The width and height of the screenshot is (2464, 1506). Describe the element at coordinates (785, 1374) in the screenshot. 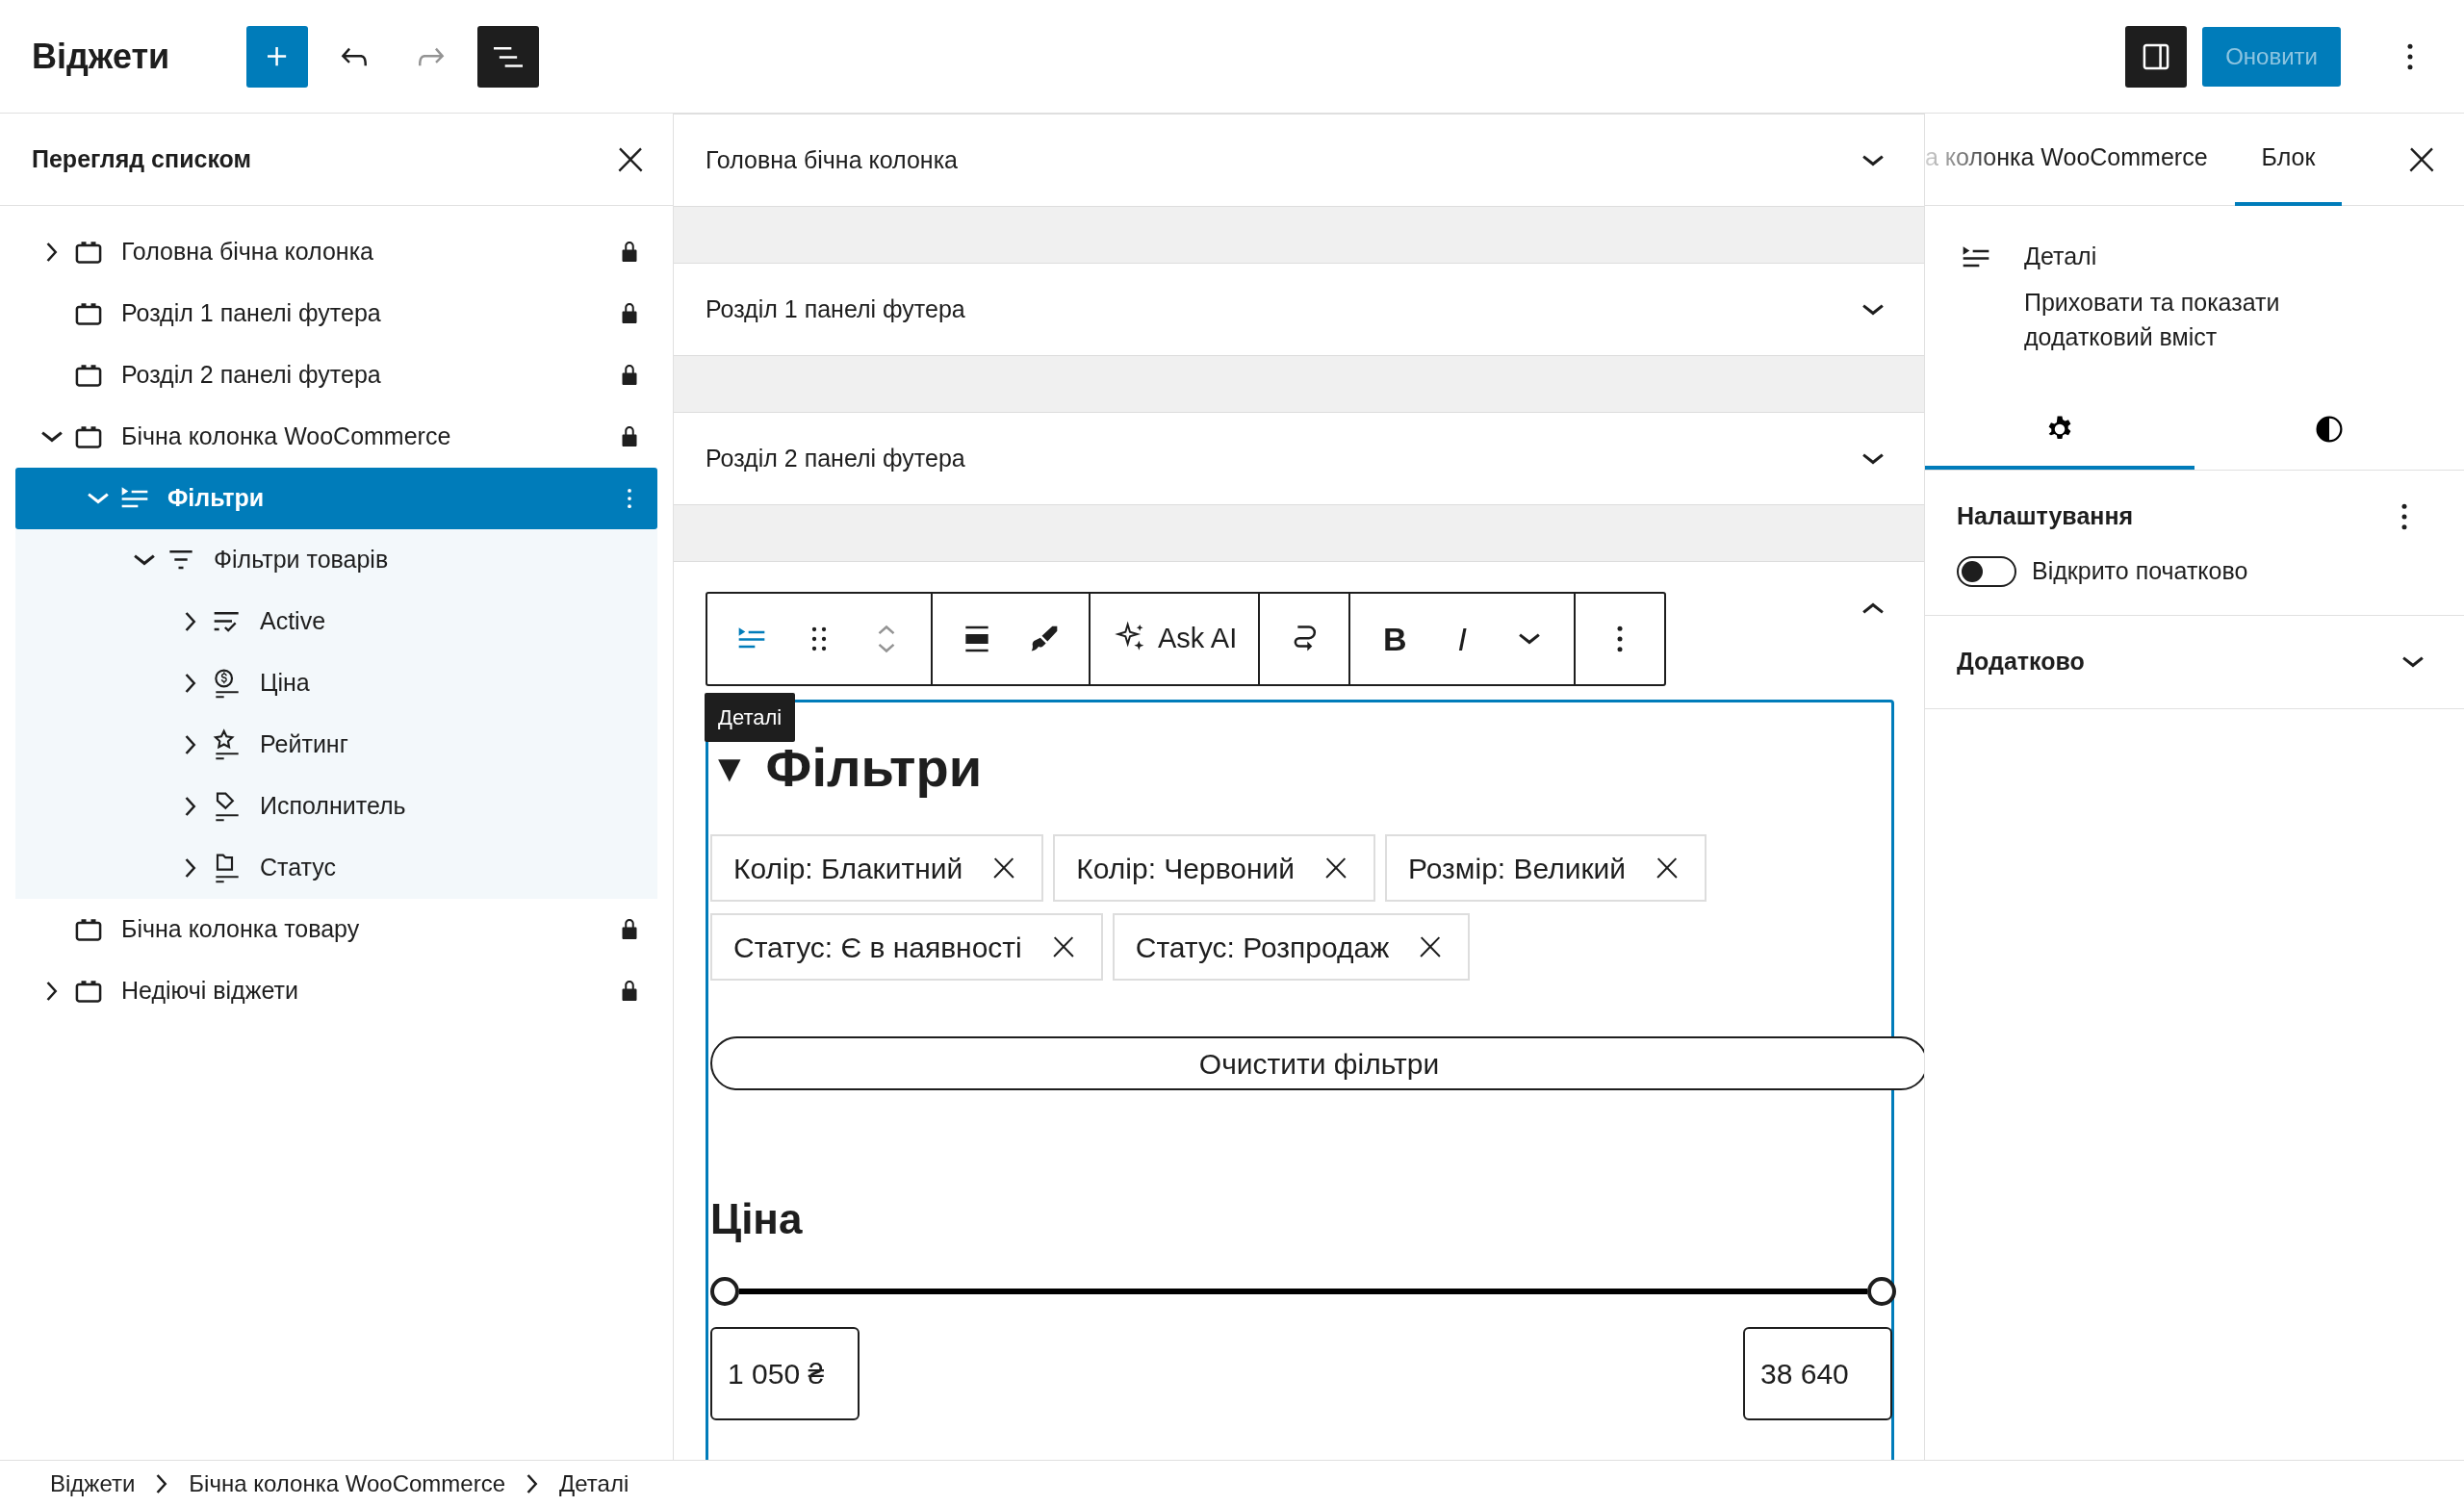

I see `min-price-field: 1 050 ₴` at that location.